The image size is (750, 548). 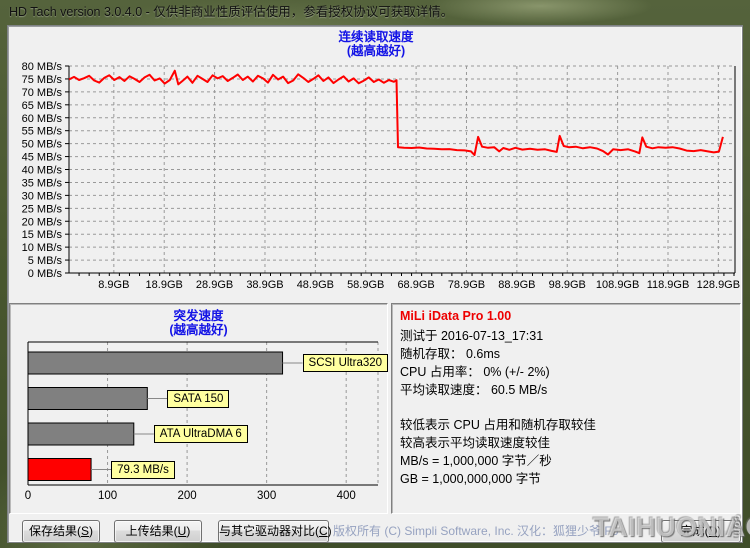 What do you see at coordinates (567, 285) in the screenshot?
I see `x-tick-label: 98.9GB` at bounding box center [567, 285].